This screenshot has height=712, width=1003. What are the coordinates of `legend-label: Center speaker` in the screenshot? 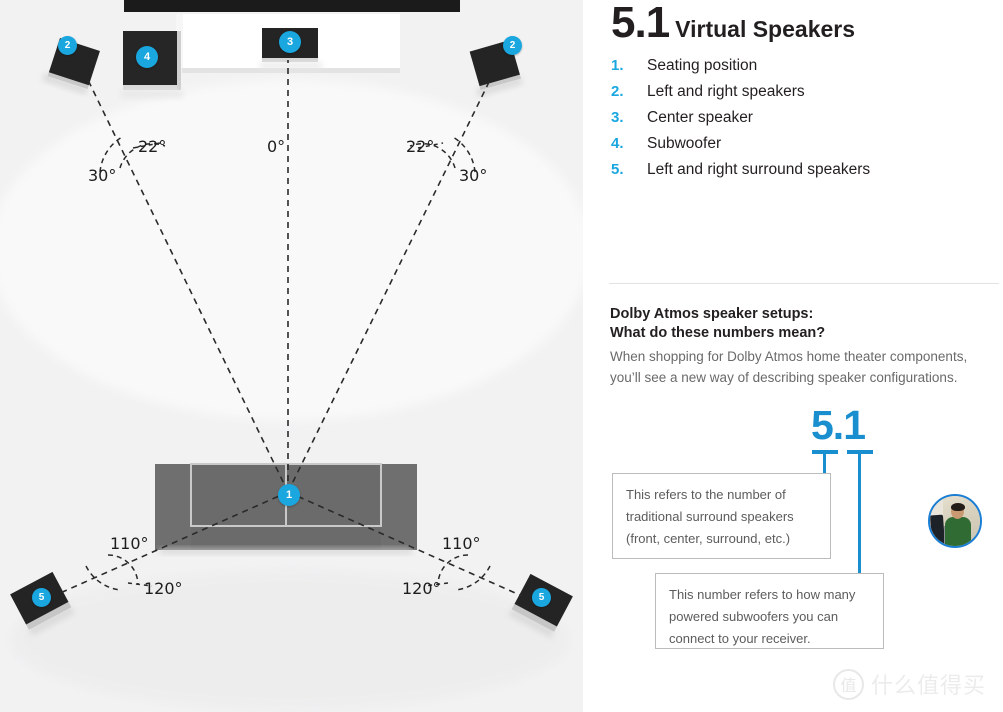 It's located at (700, 117).